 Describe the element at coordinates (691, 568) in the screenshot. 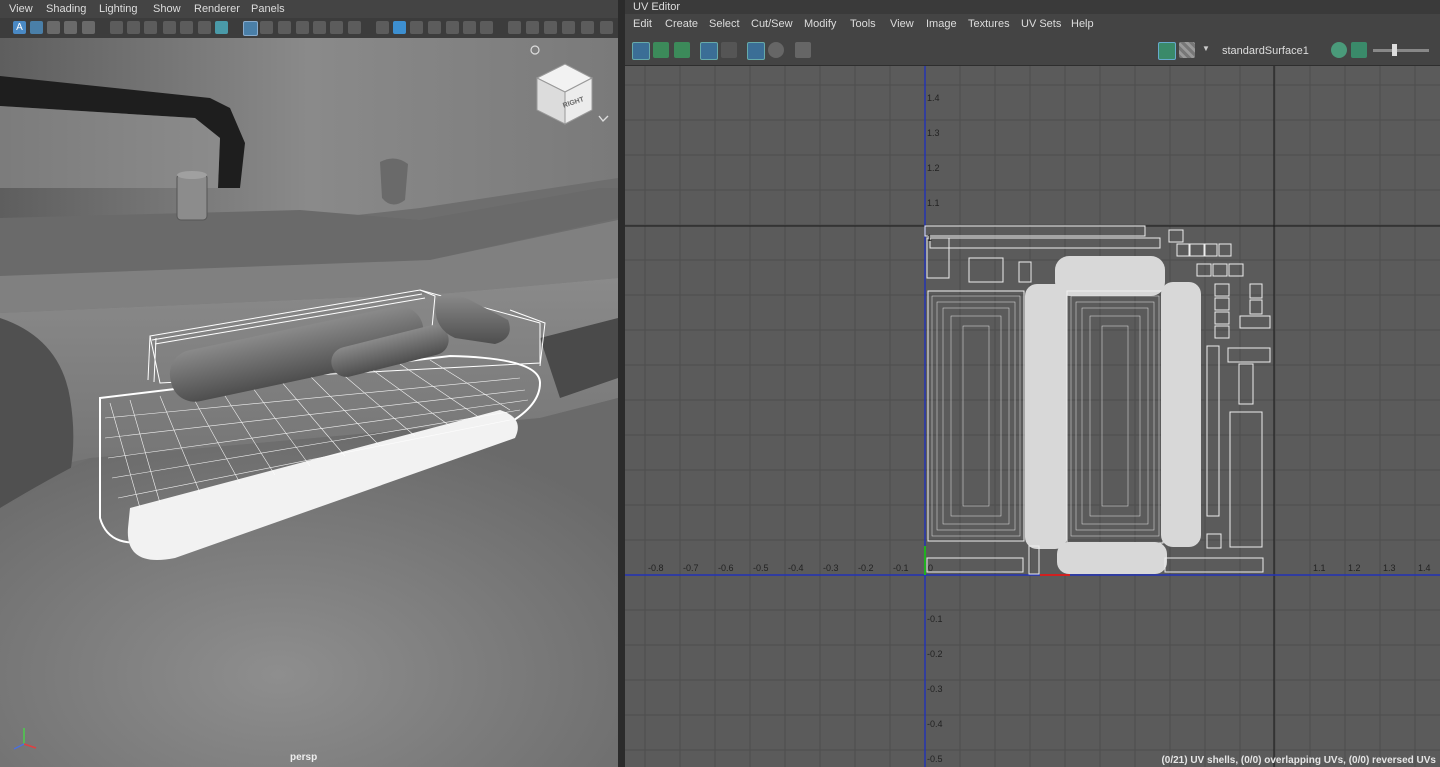

I see `u-tick-label: -0.7` at that location.